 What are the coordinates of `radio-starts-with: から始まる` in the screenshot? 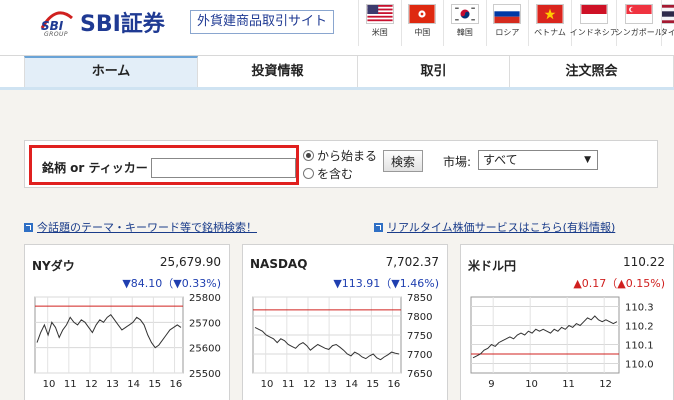 It's located at (340, 155).